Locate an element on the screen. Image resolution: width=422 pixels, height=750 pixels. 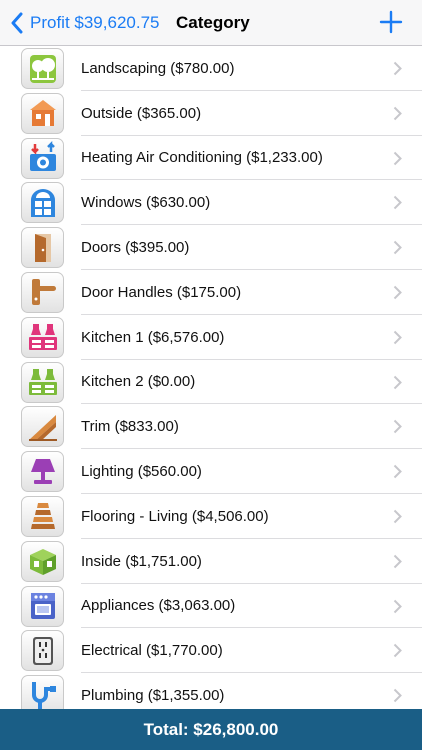
box-icon is located at coordinates (42, 561).